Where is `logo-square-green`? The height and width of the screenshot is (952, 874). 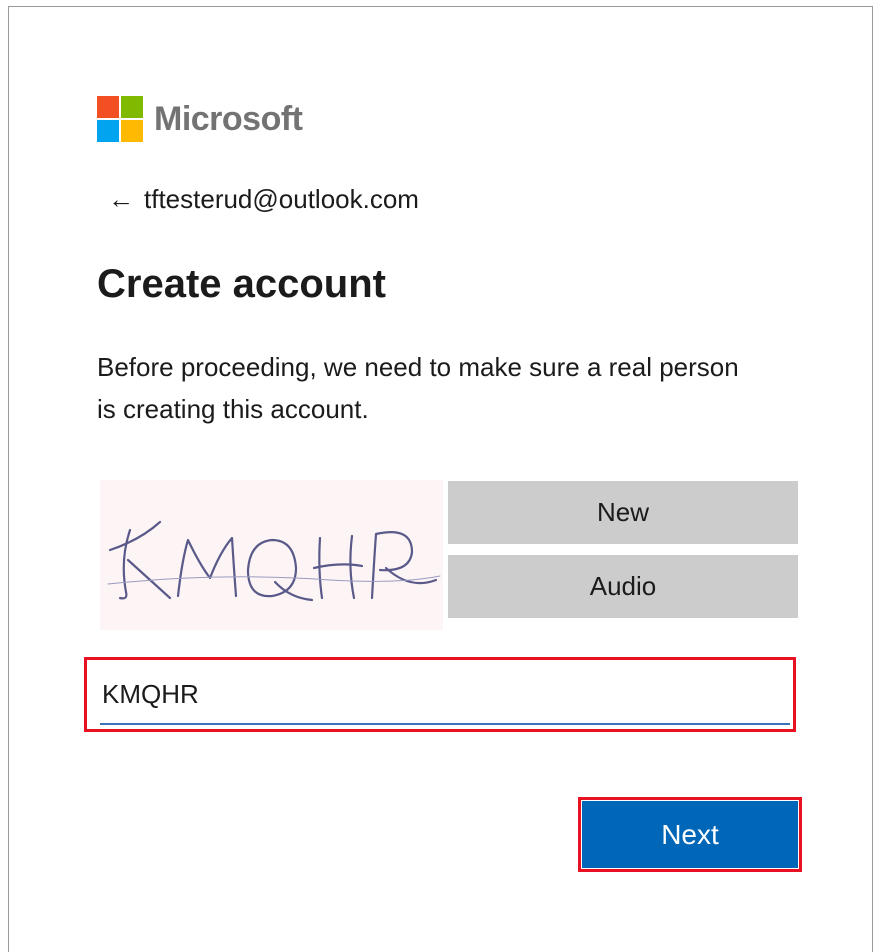 logo-square-green is located at coordinates (132, 107).